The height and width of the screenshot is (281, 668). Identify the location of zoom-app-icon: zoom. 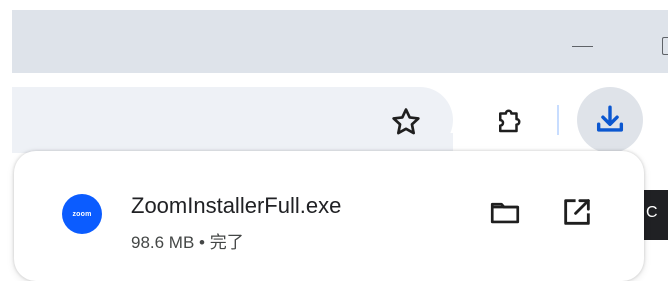
(82, 214).